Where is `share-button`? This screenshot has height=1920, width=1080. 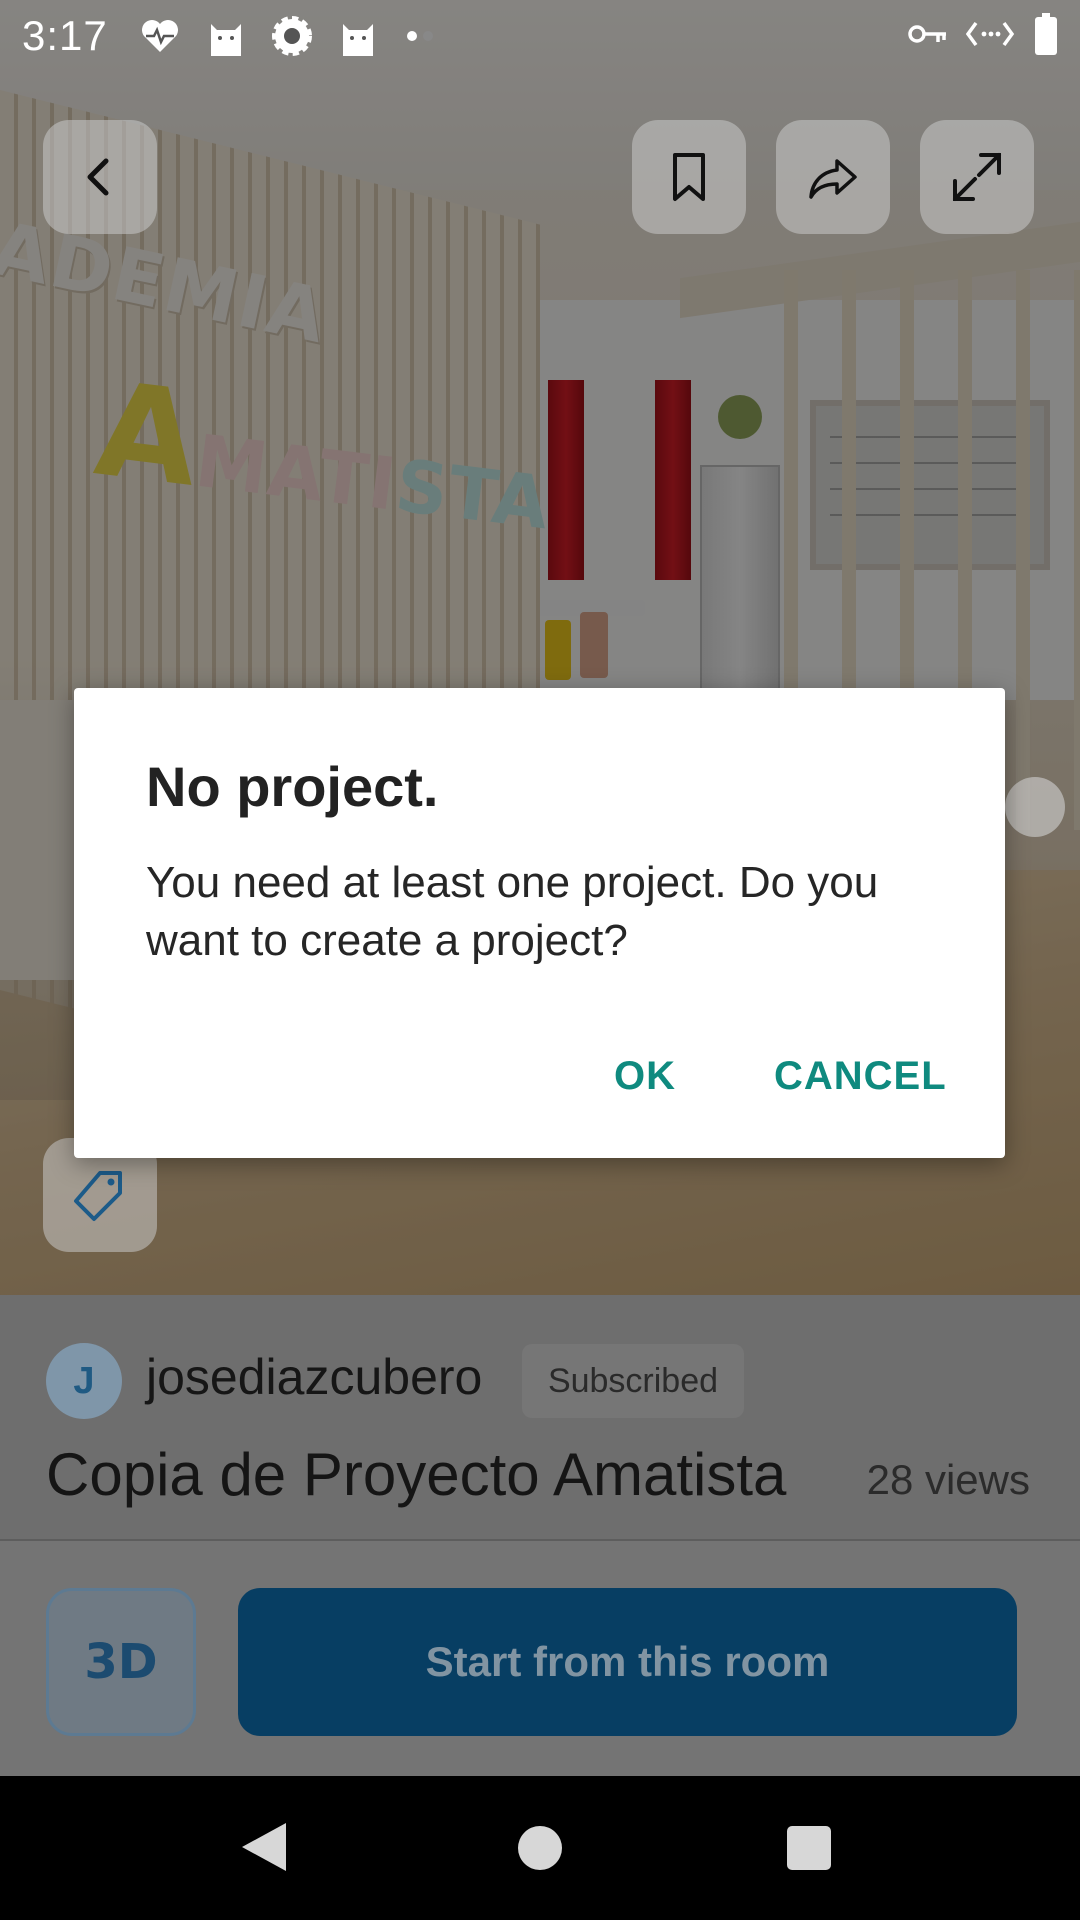
share-button is located at coordinates (833, 177).